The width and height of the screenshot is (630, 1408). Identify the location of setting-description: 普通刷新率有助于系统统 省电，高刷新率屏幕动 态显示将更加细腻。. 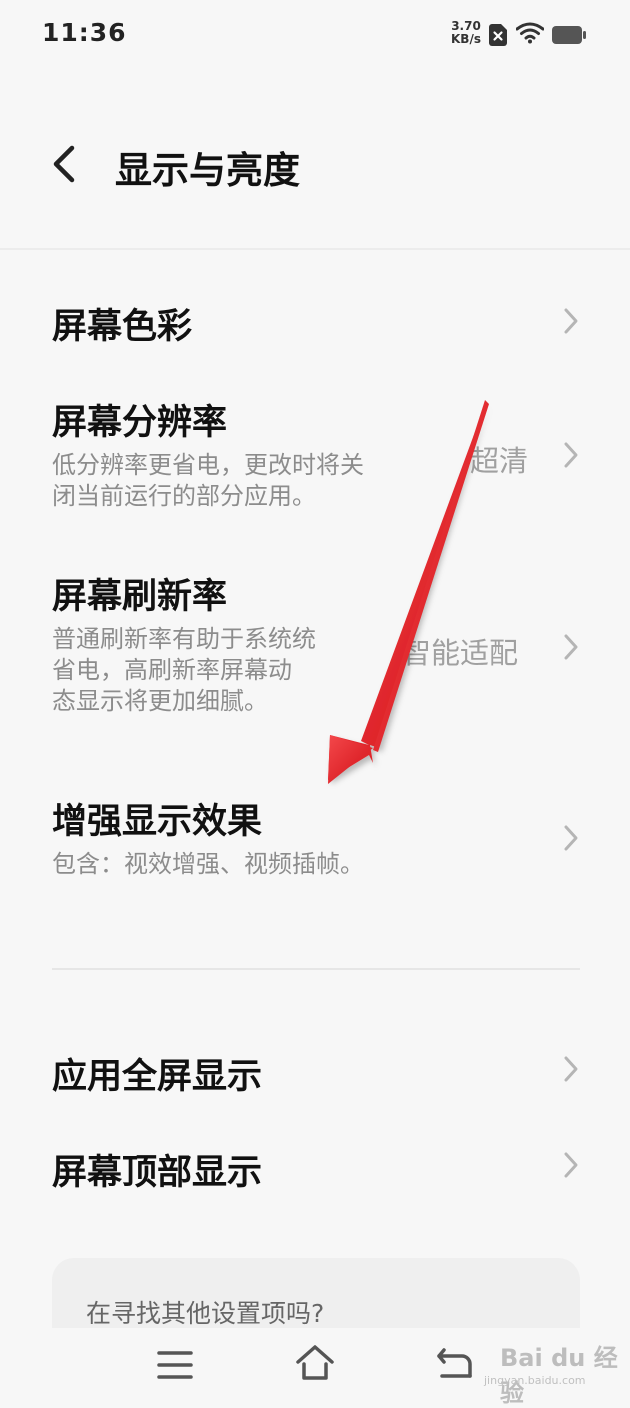
(202, 670).